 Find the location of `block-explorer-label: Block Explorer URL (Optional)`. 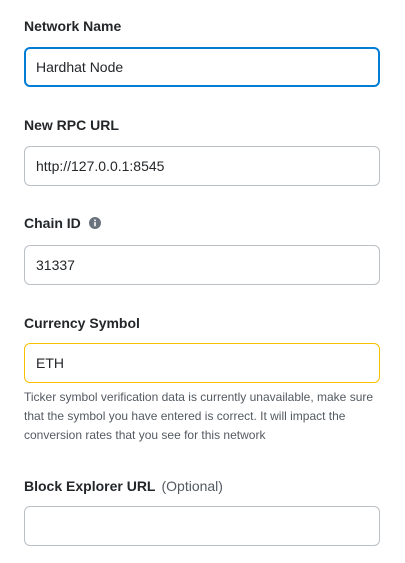

block-explorer-label: Block Explorer URL (Optional) is located at coordinates (123, 486).